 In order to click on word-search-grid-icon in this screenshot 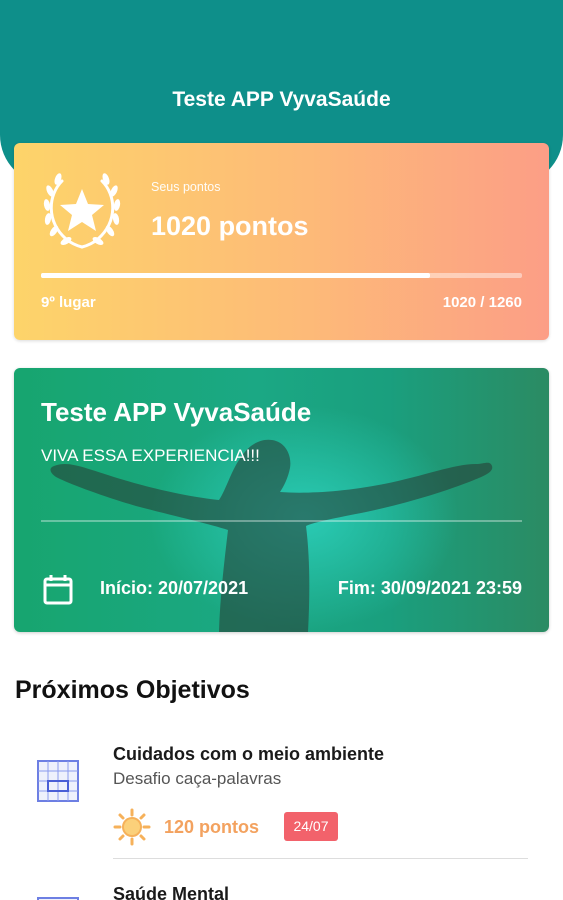, I will do `click(58, 781)`.